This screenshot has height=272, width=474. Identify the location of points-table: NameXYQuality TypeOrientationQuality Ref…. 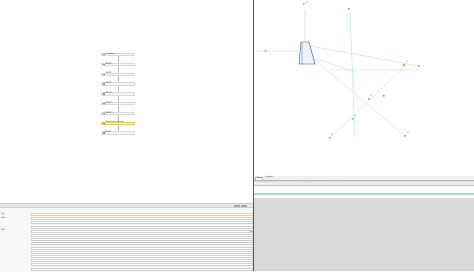
(364, 190).